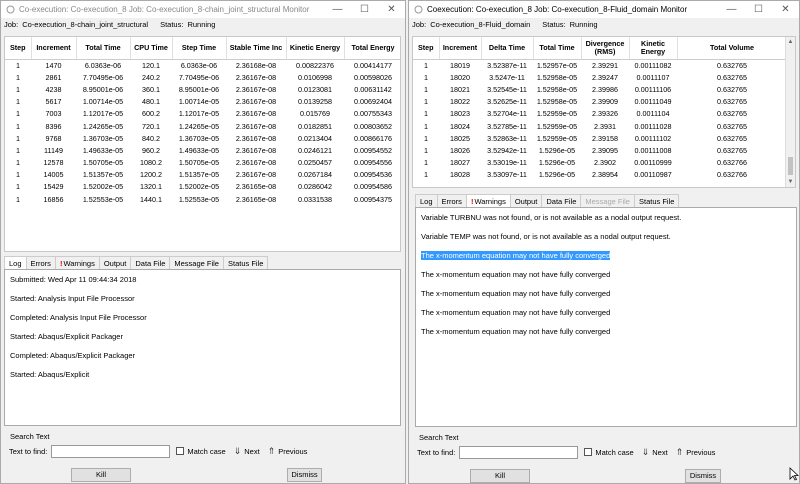 This screenshot has height=484, width=800. I want to click on table-cell: 1.00714e-05, so click(199, 102).